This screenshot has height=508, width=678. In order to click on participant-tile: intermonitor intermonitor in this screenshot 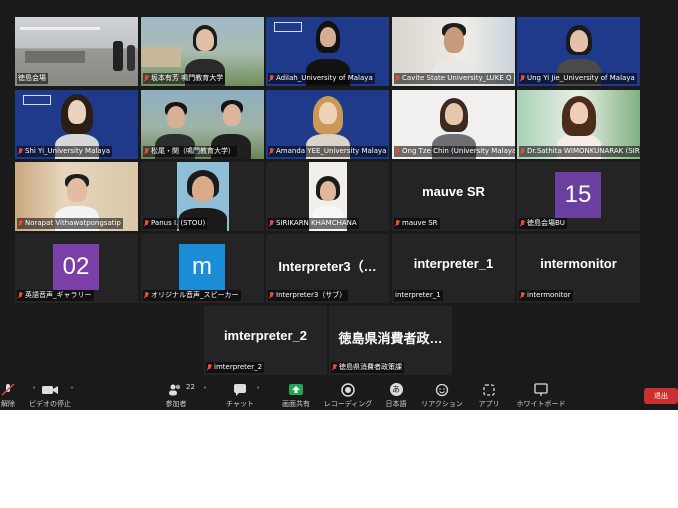, I will do `click(578, 268)`.